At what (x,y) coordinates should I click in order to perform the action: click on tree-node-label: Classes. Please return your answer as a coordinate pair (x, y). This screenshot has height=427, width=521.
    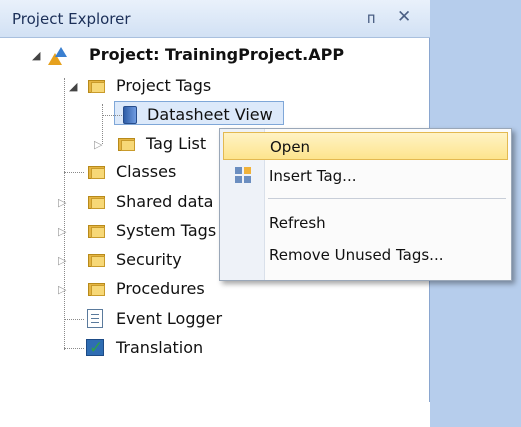
    Looking at the image, I should click on (146, 171).